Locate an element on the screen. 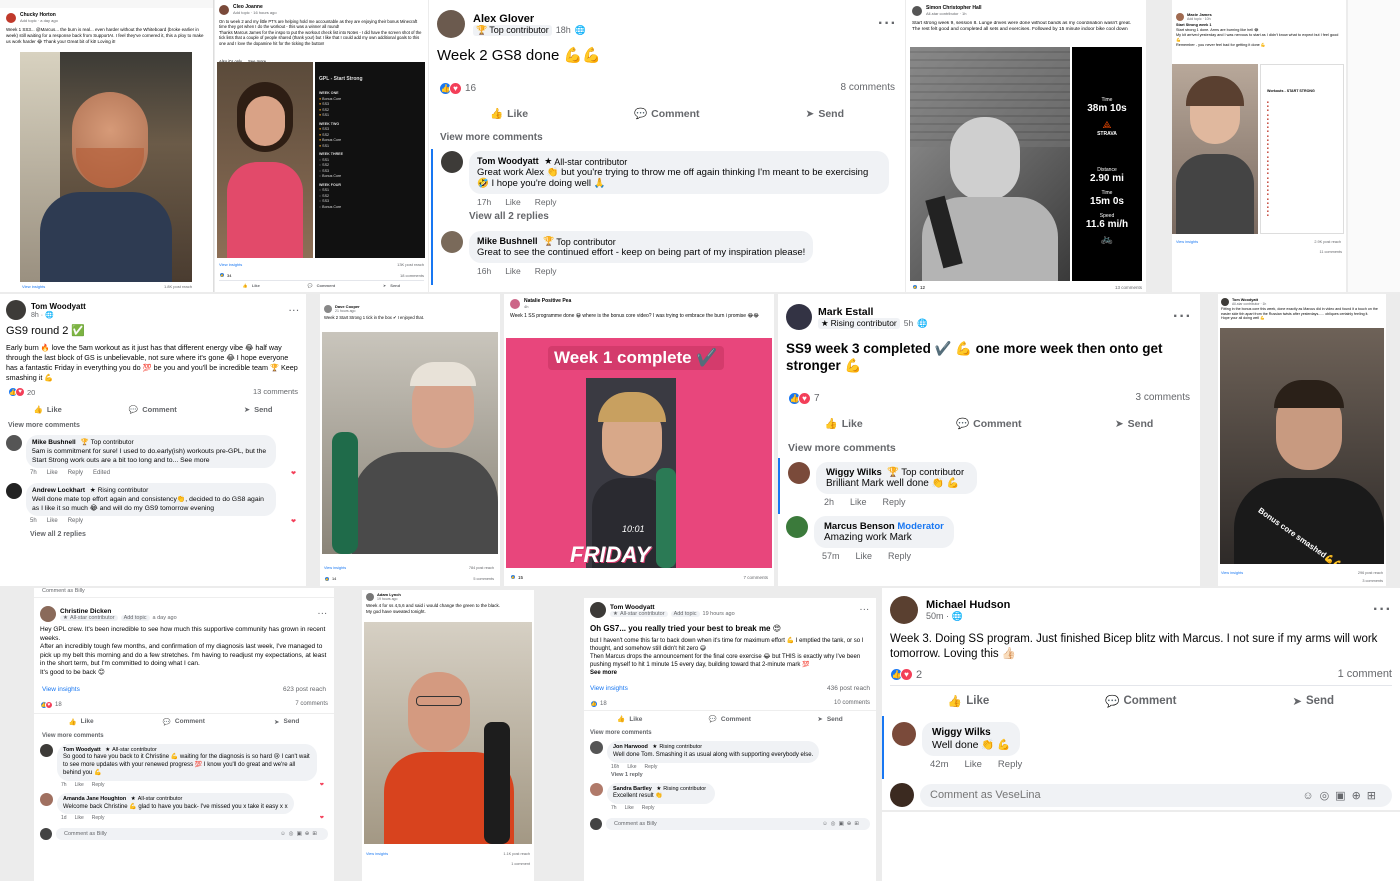 The height and width of the screenshot is (881, 1400). comment-input is located at coordinates (1116, 795).